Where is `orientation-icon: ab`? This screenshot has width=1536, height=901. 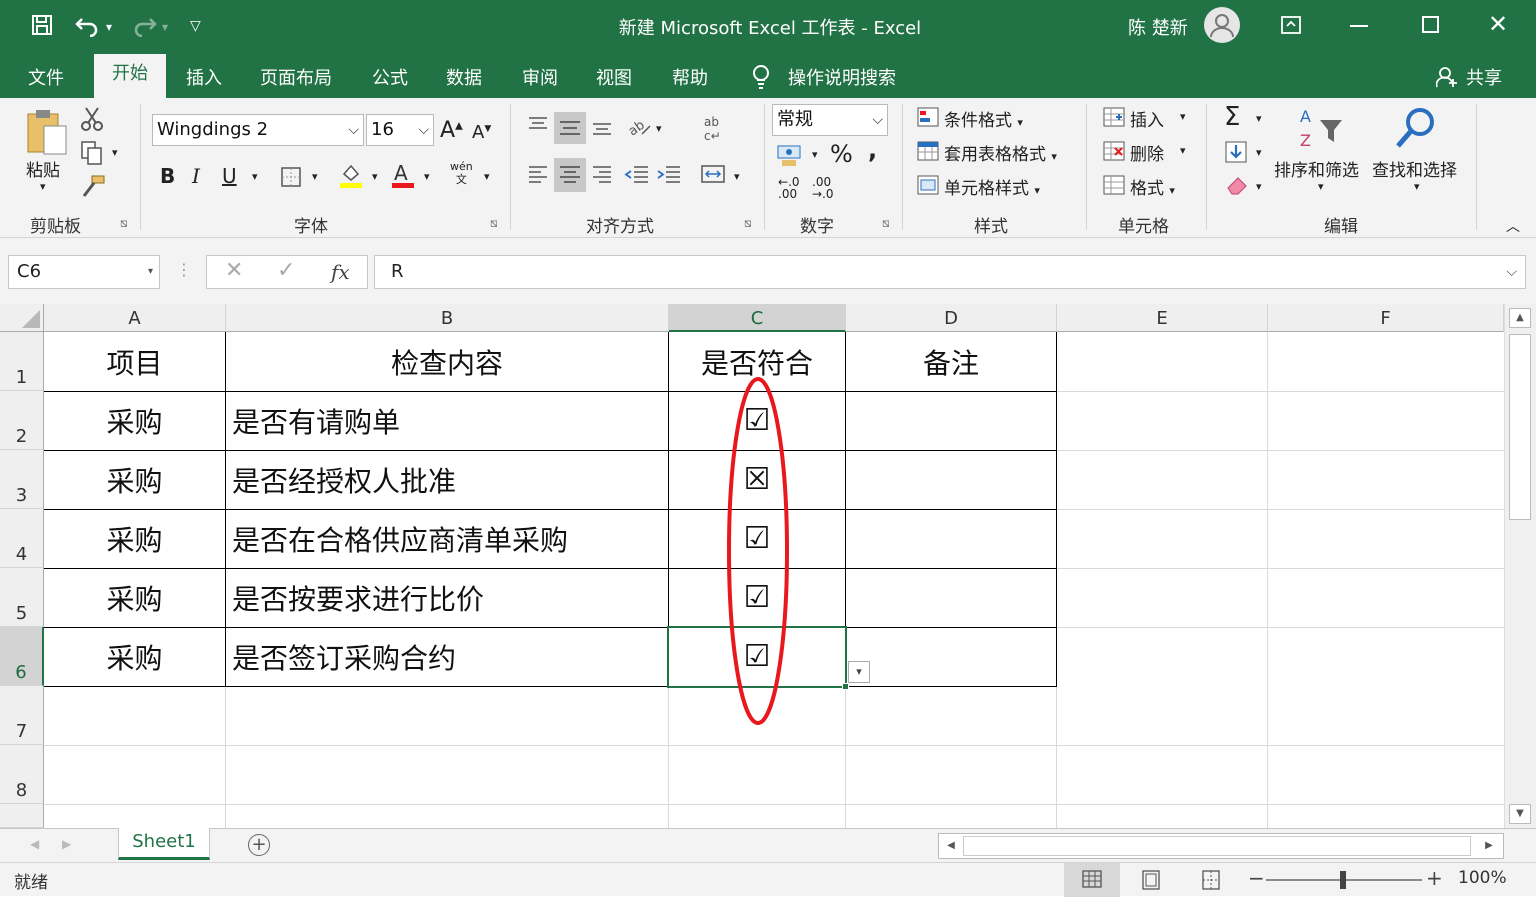
orientation-icon: ab is located at coordinates (639, 128).